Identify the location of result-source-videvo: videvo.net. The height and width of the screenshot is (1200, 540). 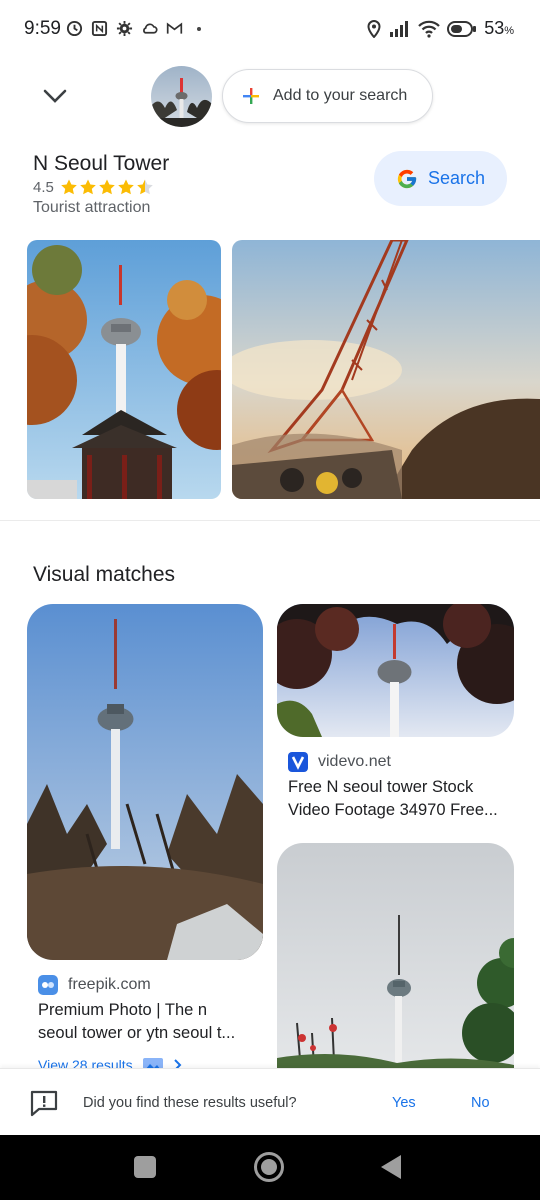
(339, 762).